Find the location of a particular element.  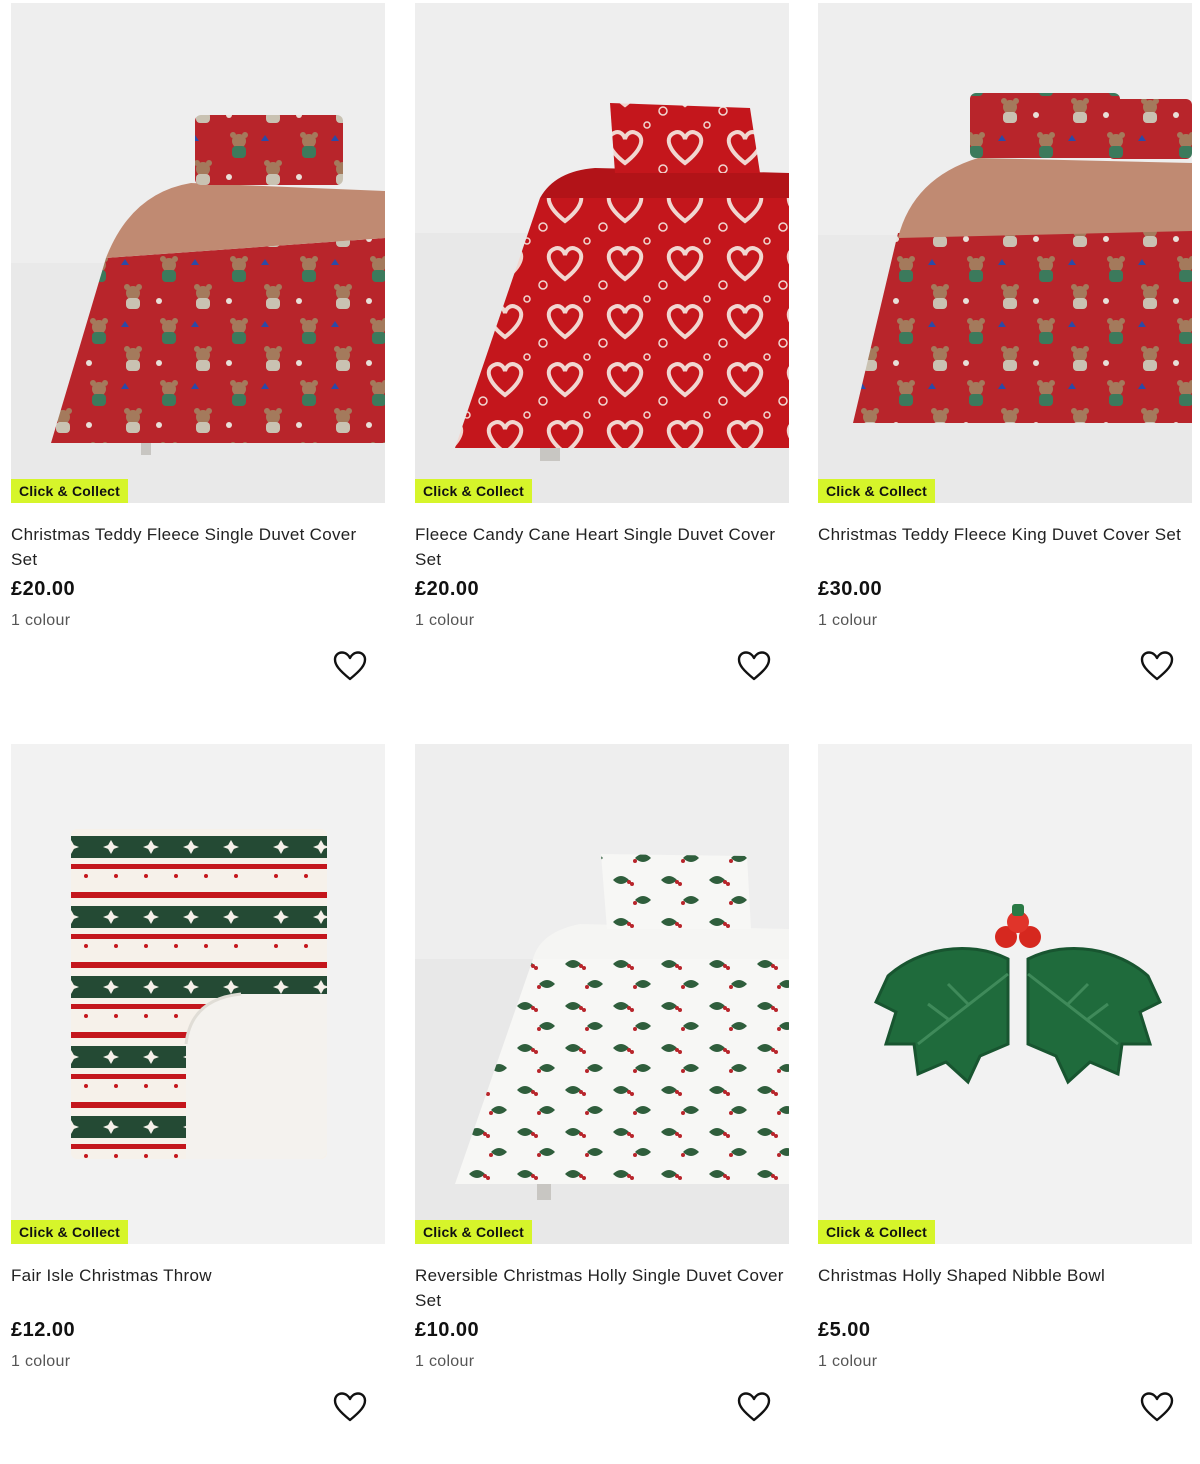

candy-cane-duvet-image is located at coordinates (602, 253).